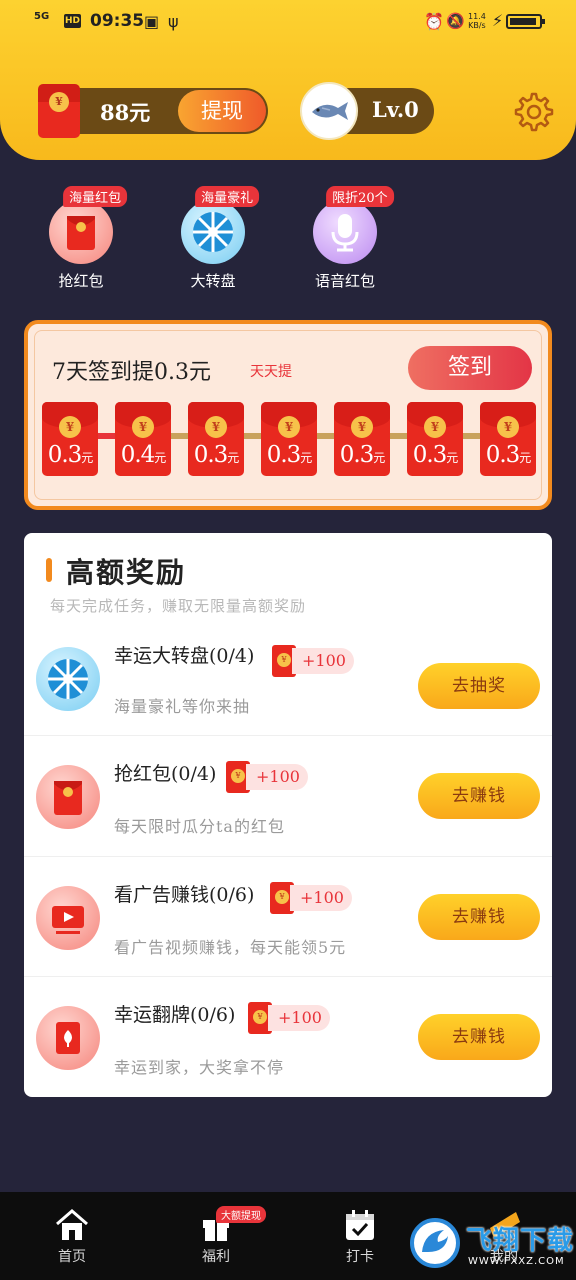 The width and height of the screenshot is (576, 1280). What do you see at coordinates (175, 1015) in the screenshot?
I see `task-name: 幸运翻牌(0/6)` at bounding box center [175, 1015].